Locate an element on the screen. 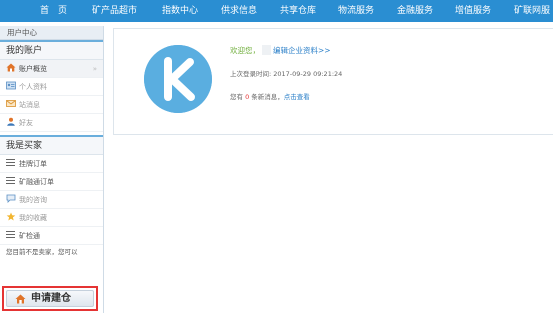  sidebar-item-label: 挂牌订单 is located at coordinates (33, 164).